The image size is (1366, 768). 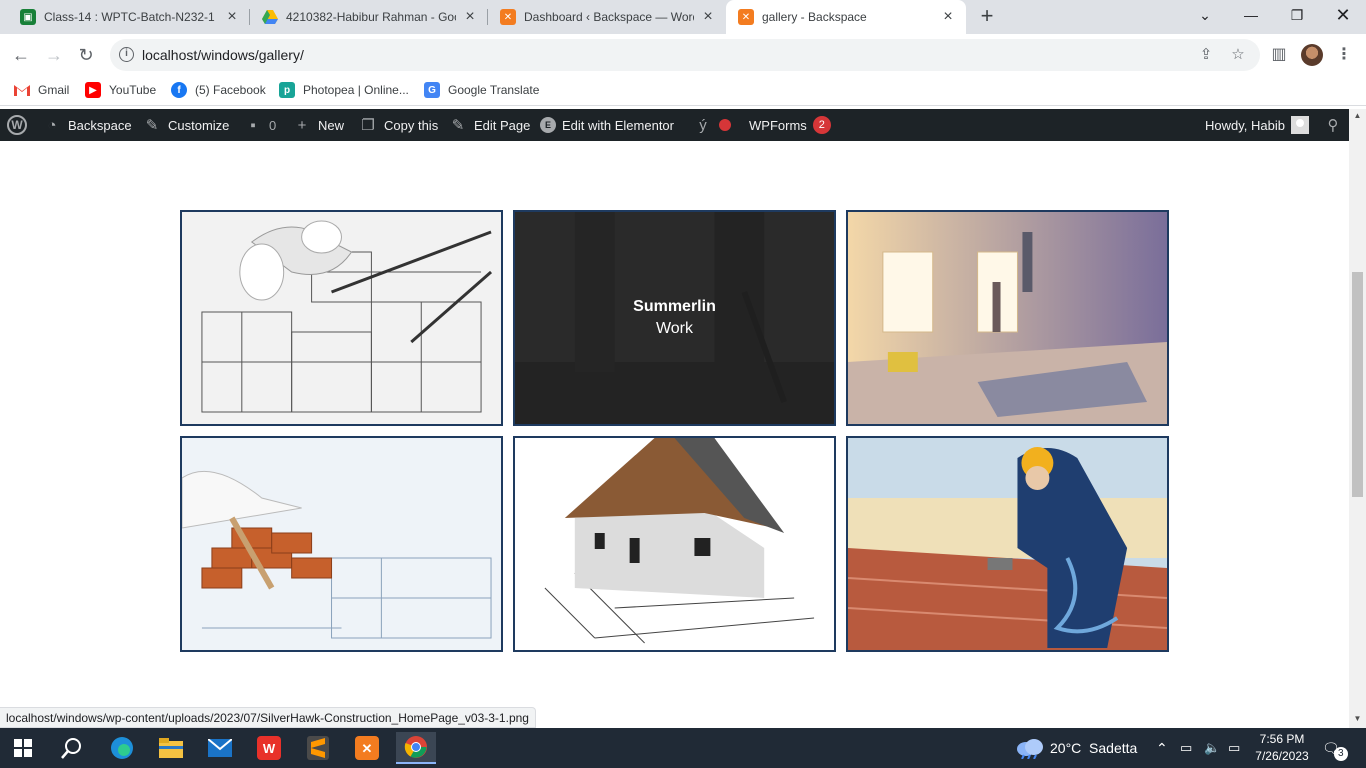 What do you see at coordinates (86, 55) in the screenshot?
I see `reload-icon: ↻` at bounding box center [86, 55].